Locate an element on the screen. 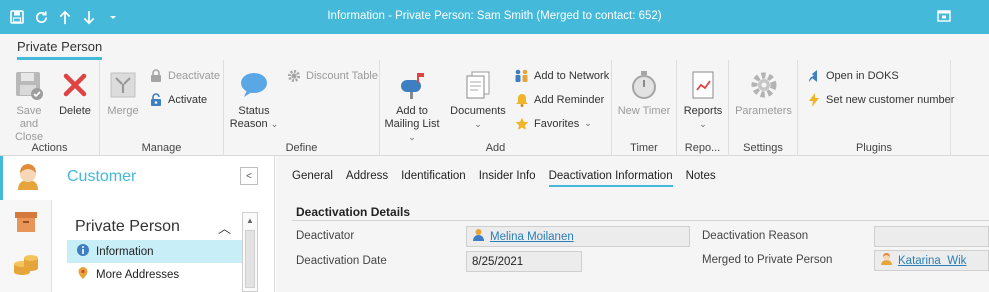 The height and width of the screenshot is (292, 989). documents-button: Documents ⌄ is located at coordinates (478, 99).